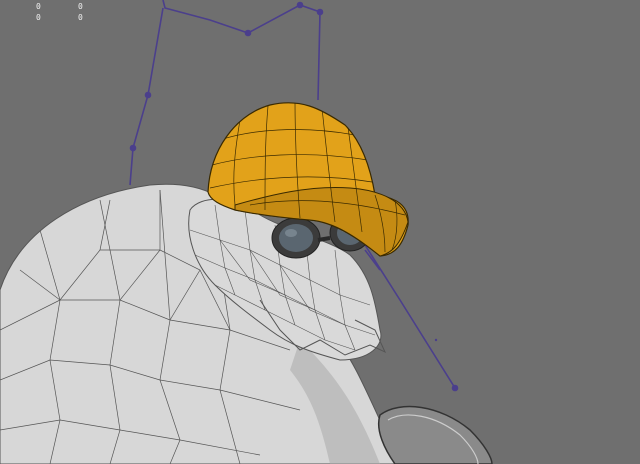  What do you see at coordinates (67, 12) in the screenshot?
I see `viewport-hud: 0 0 0 0` at bounding box center [67, 12].